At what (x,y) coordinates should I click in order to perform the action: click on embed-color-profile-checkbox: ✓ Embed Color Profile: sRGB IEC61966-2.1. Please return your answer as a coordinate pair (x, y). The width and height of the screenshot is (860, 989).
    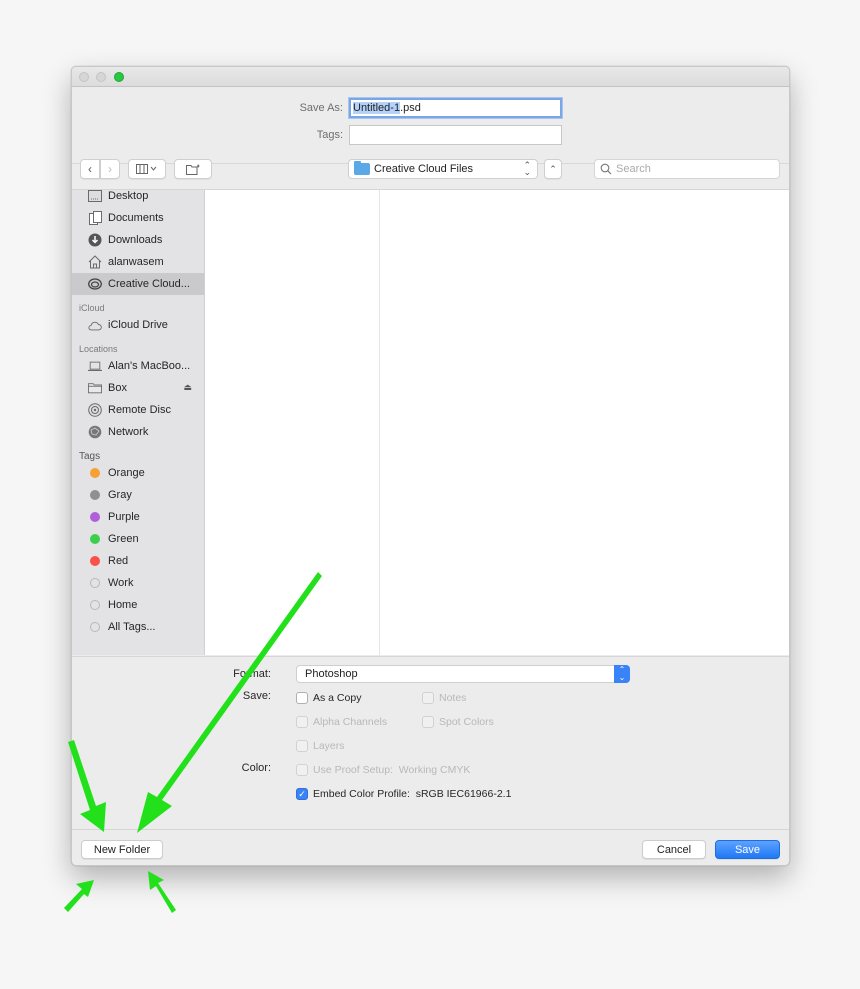
    Looking at the image, I should click on (403, 794).